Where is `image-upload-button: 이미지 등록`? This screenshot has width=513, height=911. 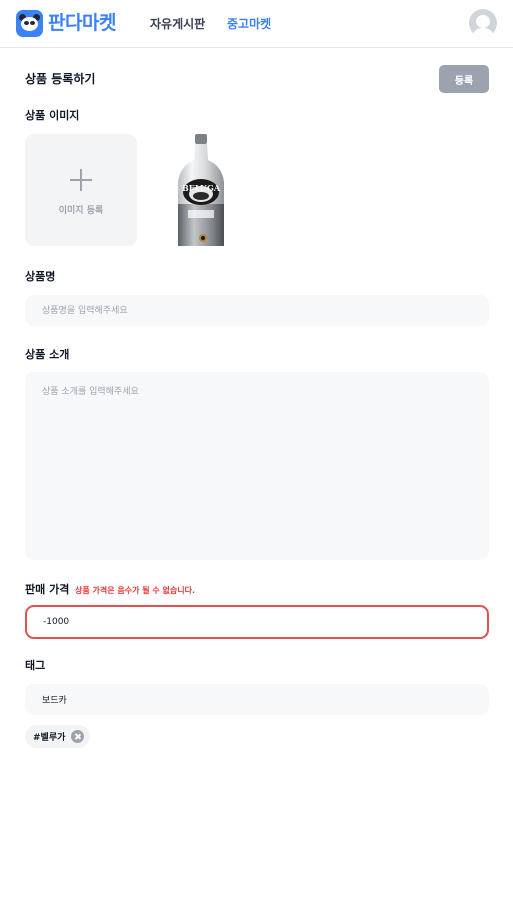 image-upload-button: 이미지 등록 is located at coordinates (81, 190).